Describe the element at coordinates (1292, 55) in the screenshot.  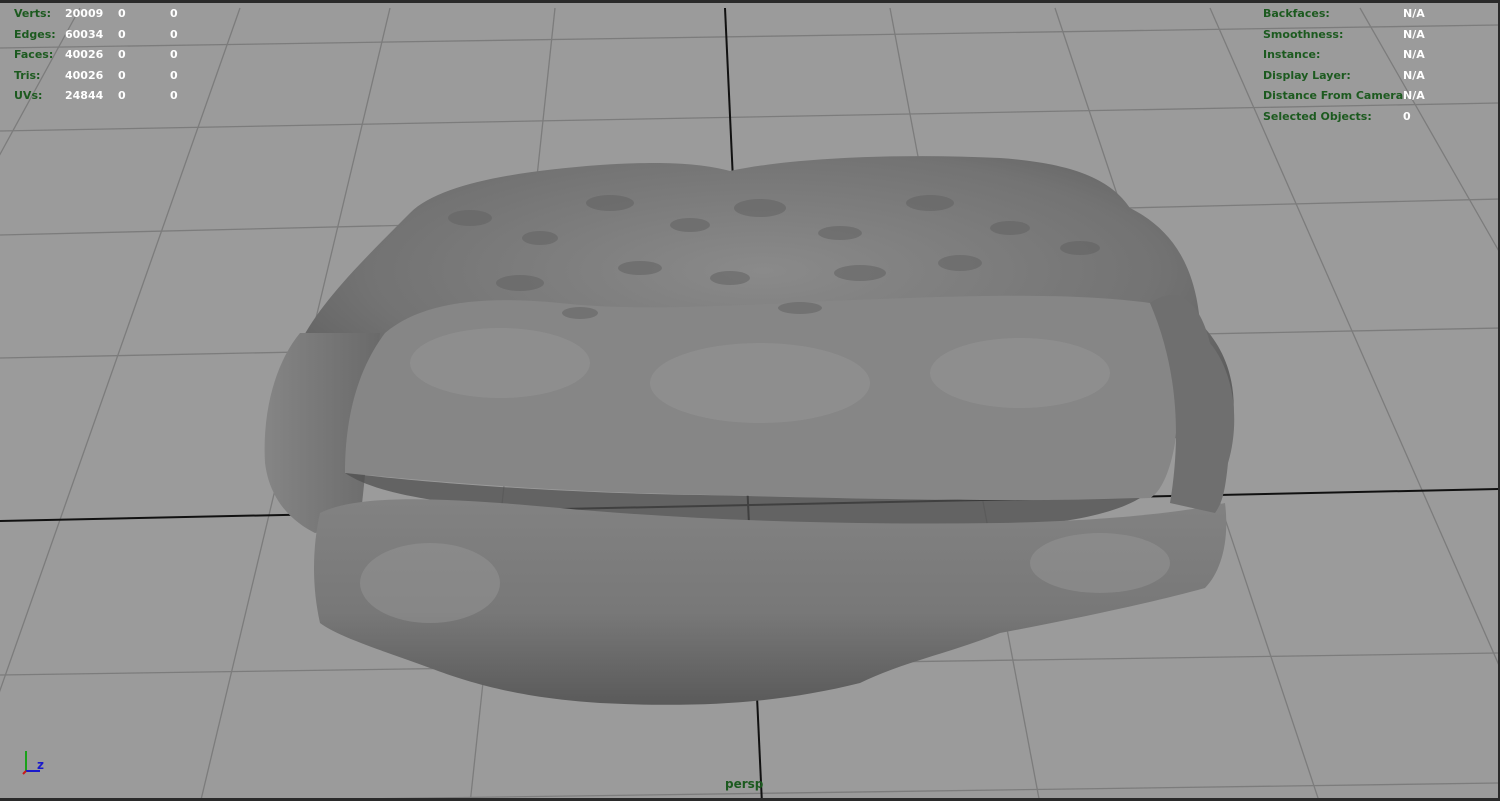
I see `object-detail-label: Instance:` at that location.